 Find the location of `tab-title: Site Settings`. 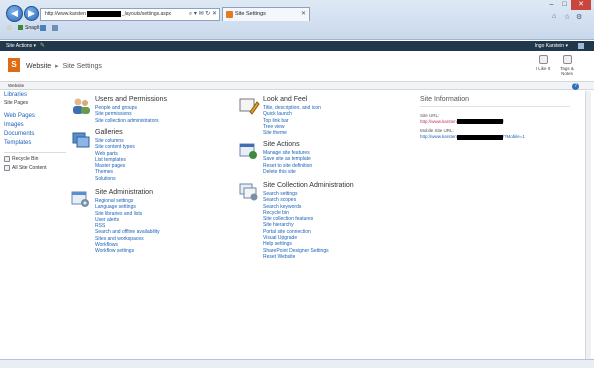

tab-title: Site Settings is located at coordinates (250, 14).